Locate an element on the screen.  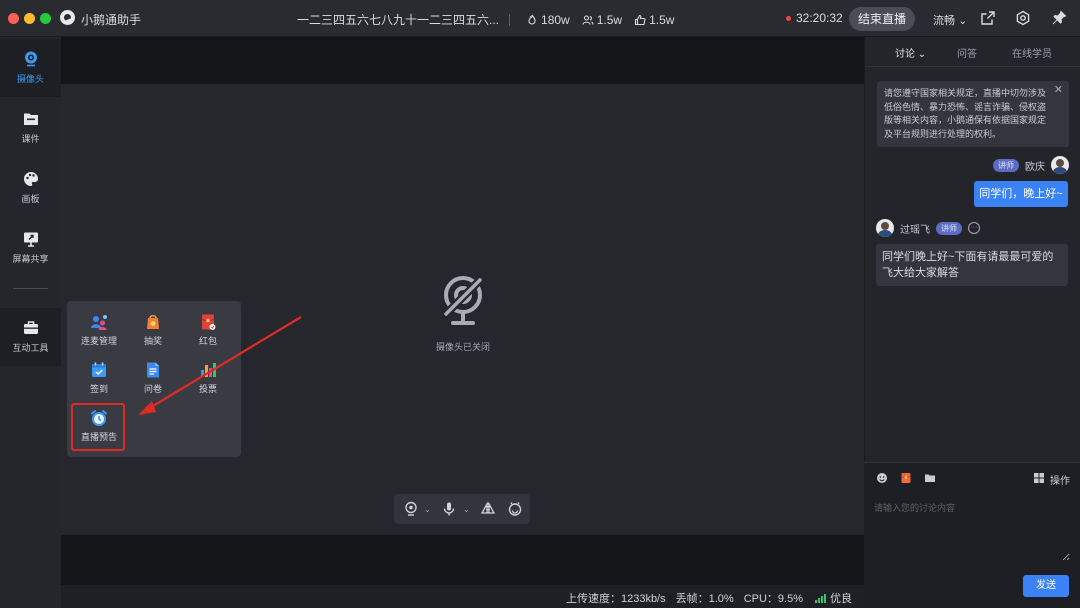
close-icon: ✕ is located at coordinates (1058, 91).